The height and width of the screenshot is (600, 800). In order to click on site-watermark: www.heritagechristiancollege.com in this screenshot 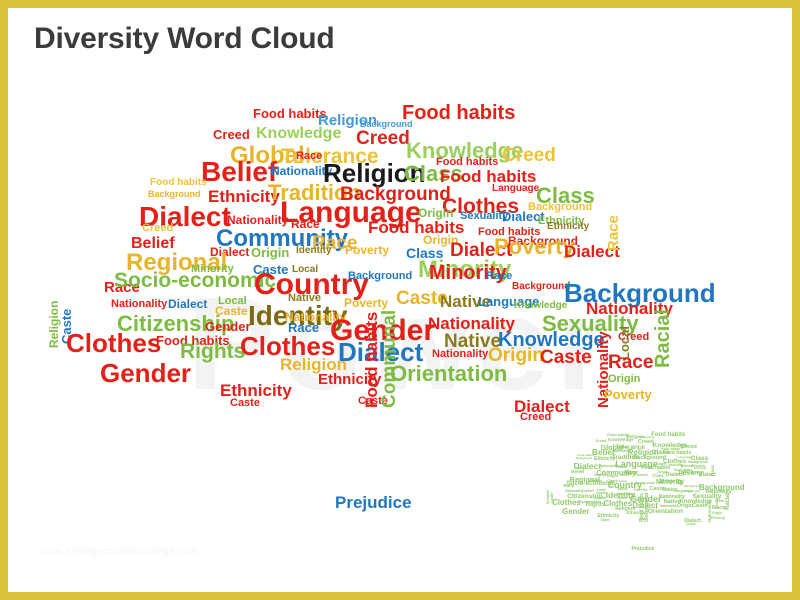, I will do `click(119, 551)`.